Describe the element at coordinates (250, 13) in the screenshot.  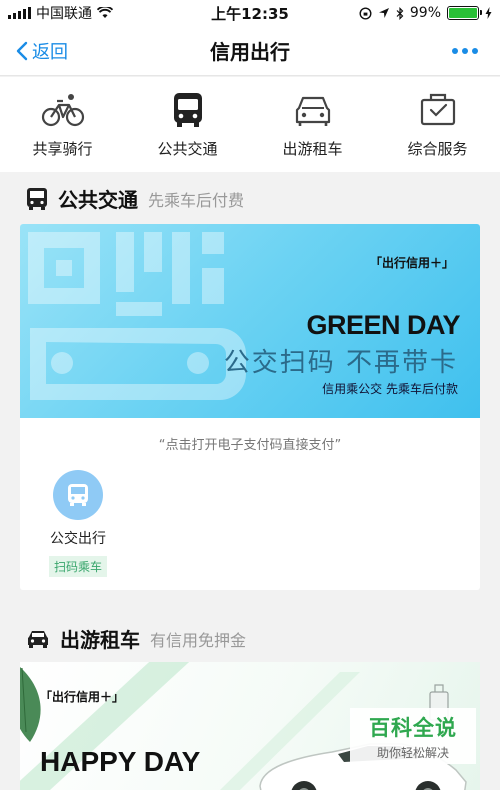
I see `status-bar: 中国联通 上午12:35 99%` at that location.